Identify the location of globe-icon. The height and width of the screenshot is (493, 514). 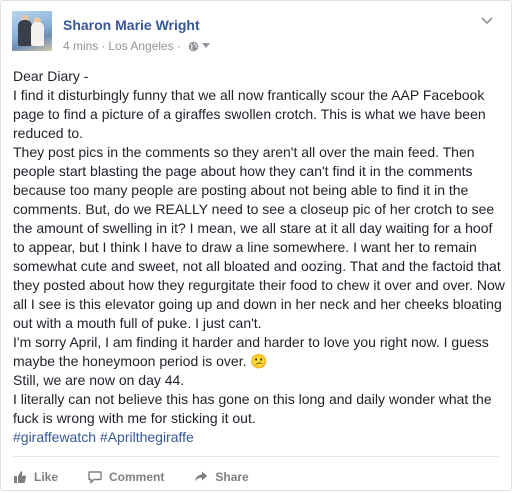
(193, 46).